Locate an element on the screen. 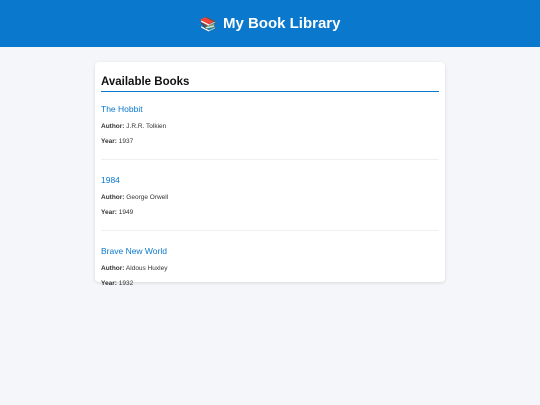 Image resolution: width=540 pixels, height=405 pixels. book-author: Author: J.R.R. Tolkien is located at coordinates (270, 126).